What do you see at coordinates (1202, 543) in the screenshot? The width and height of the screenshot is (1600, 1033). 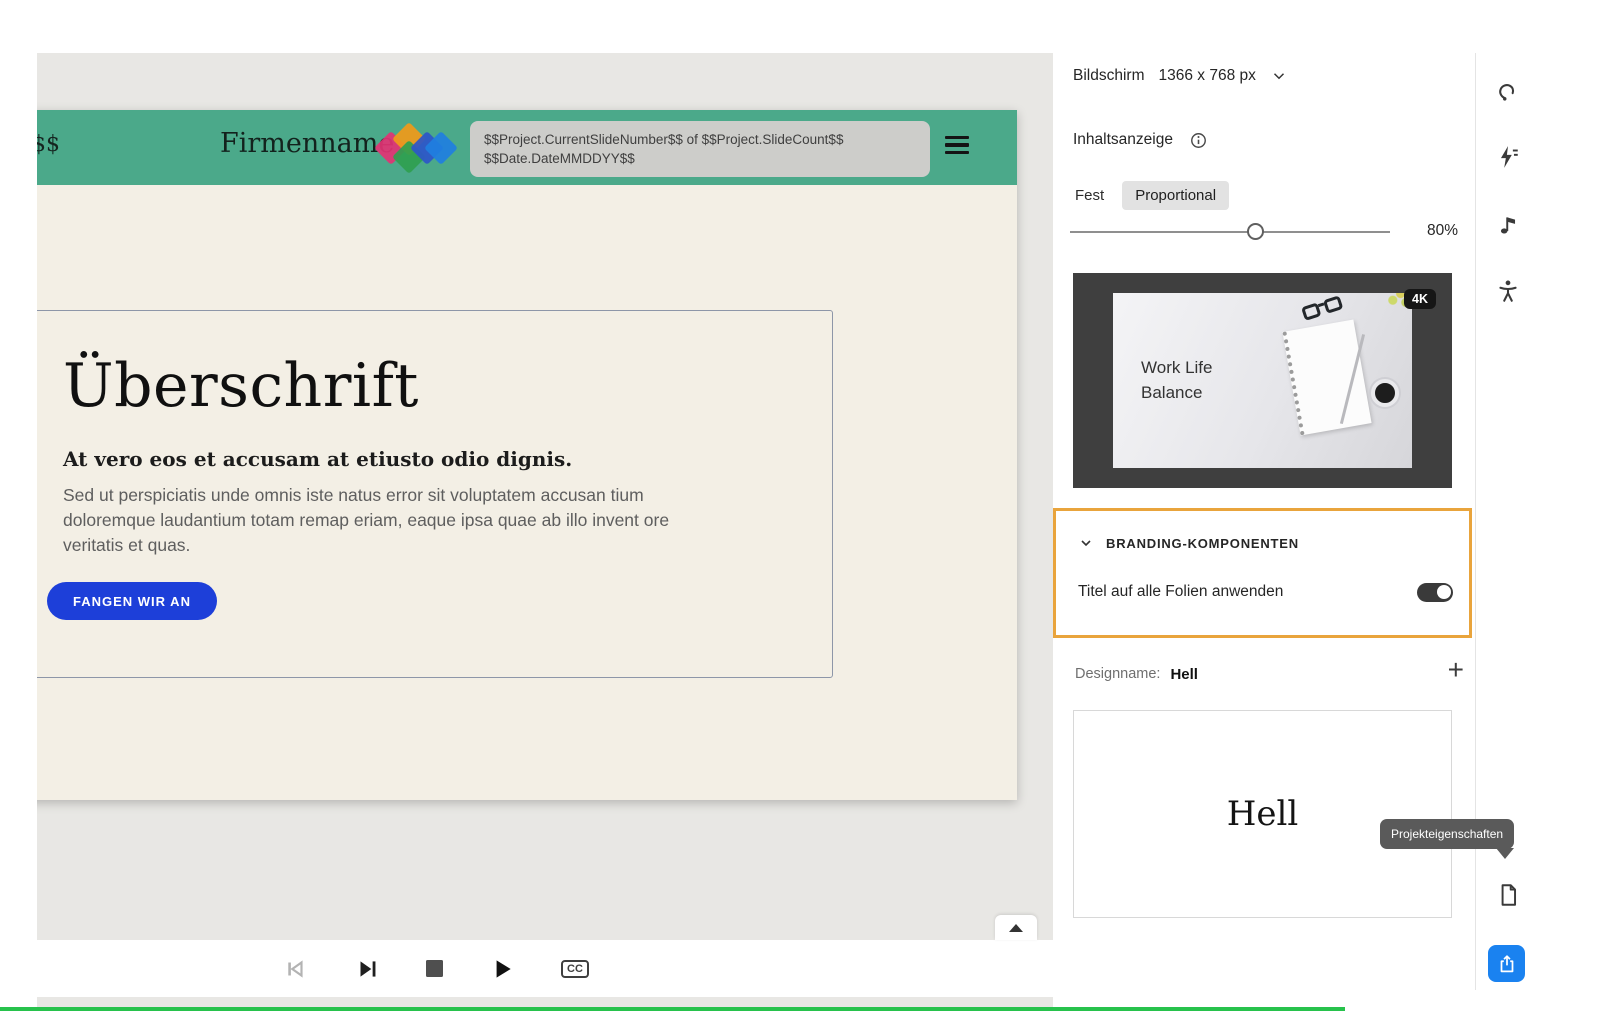 I see `branding-section-title: BRANDING-KOMPONENTEN` at bounding box center [1202, 543].